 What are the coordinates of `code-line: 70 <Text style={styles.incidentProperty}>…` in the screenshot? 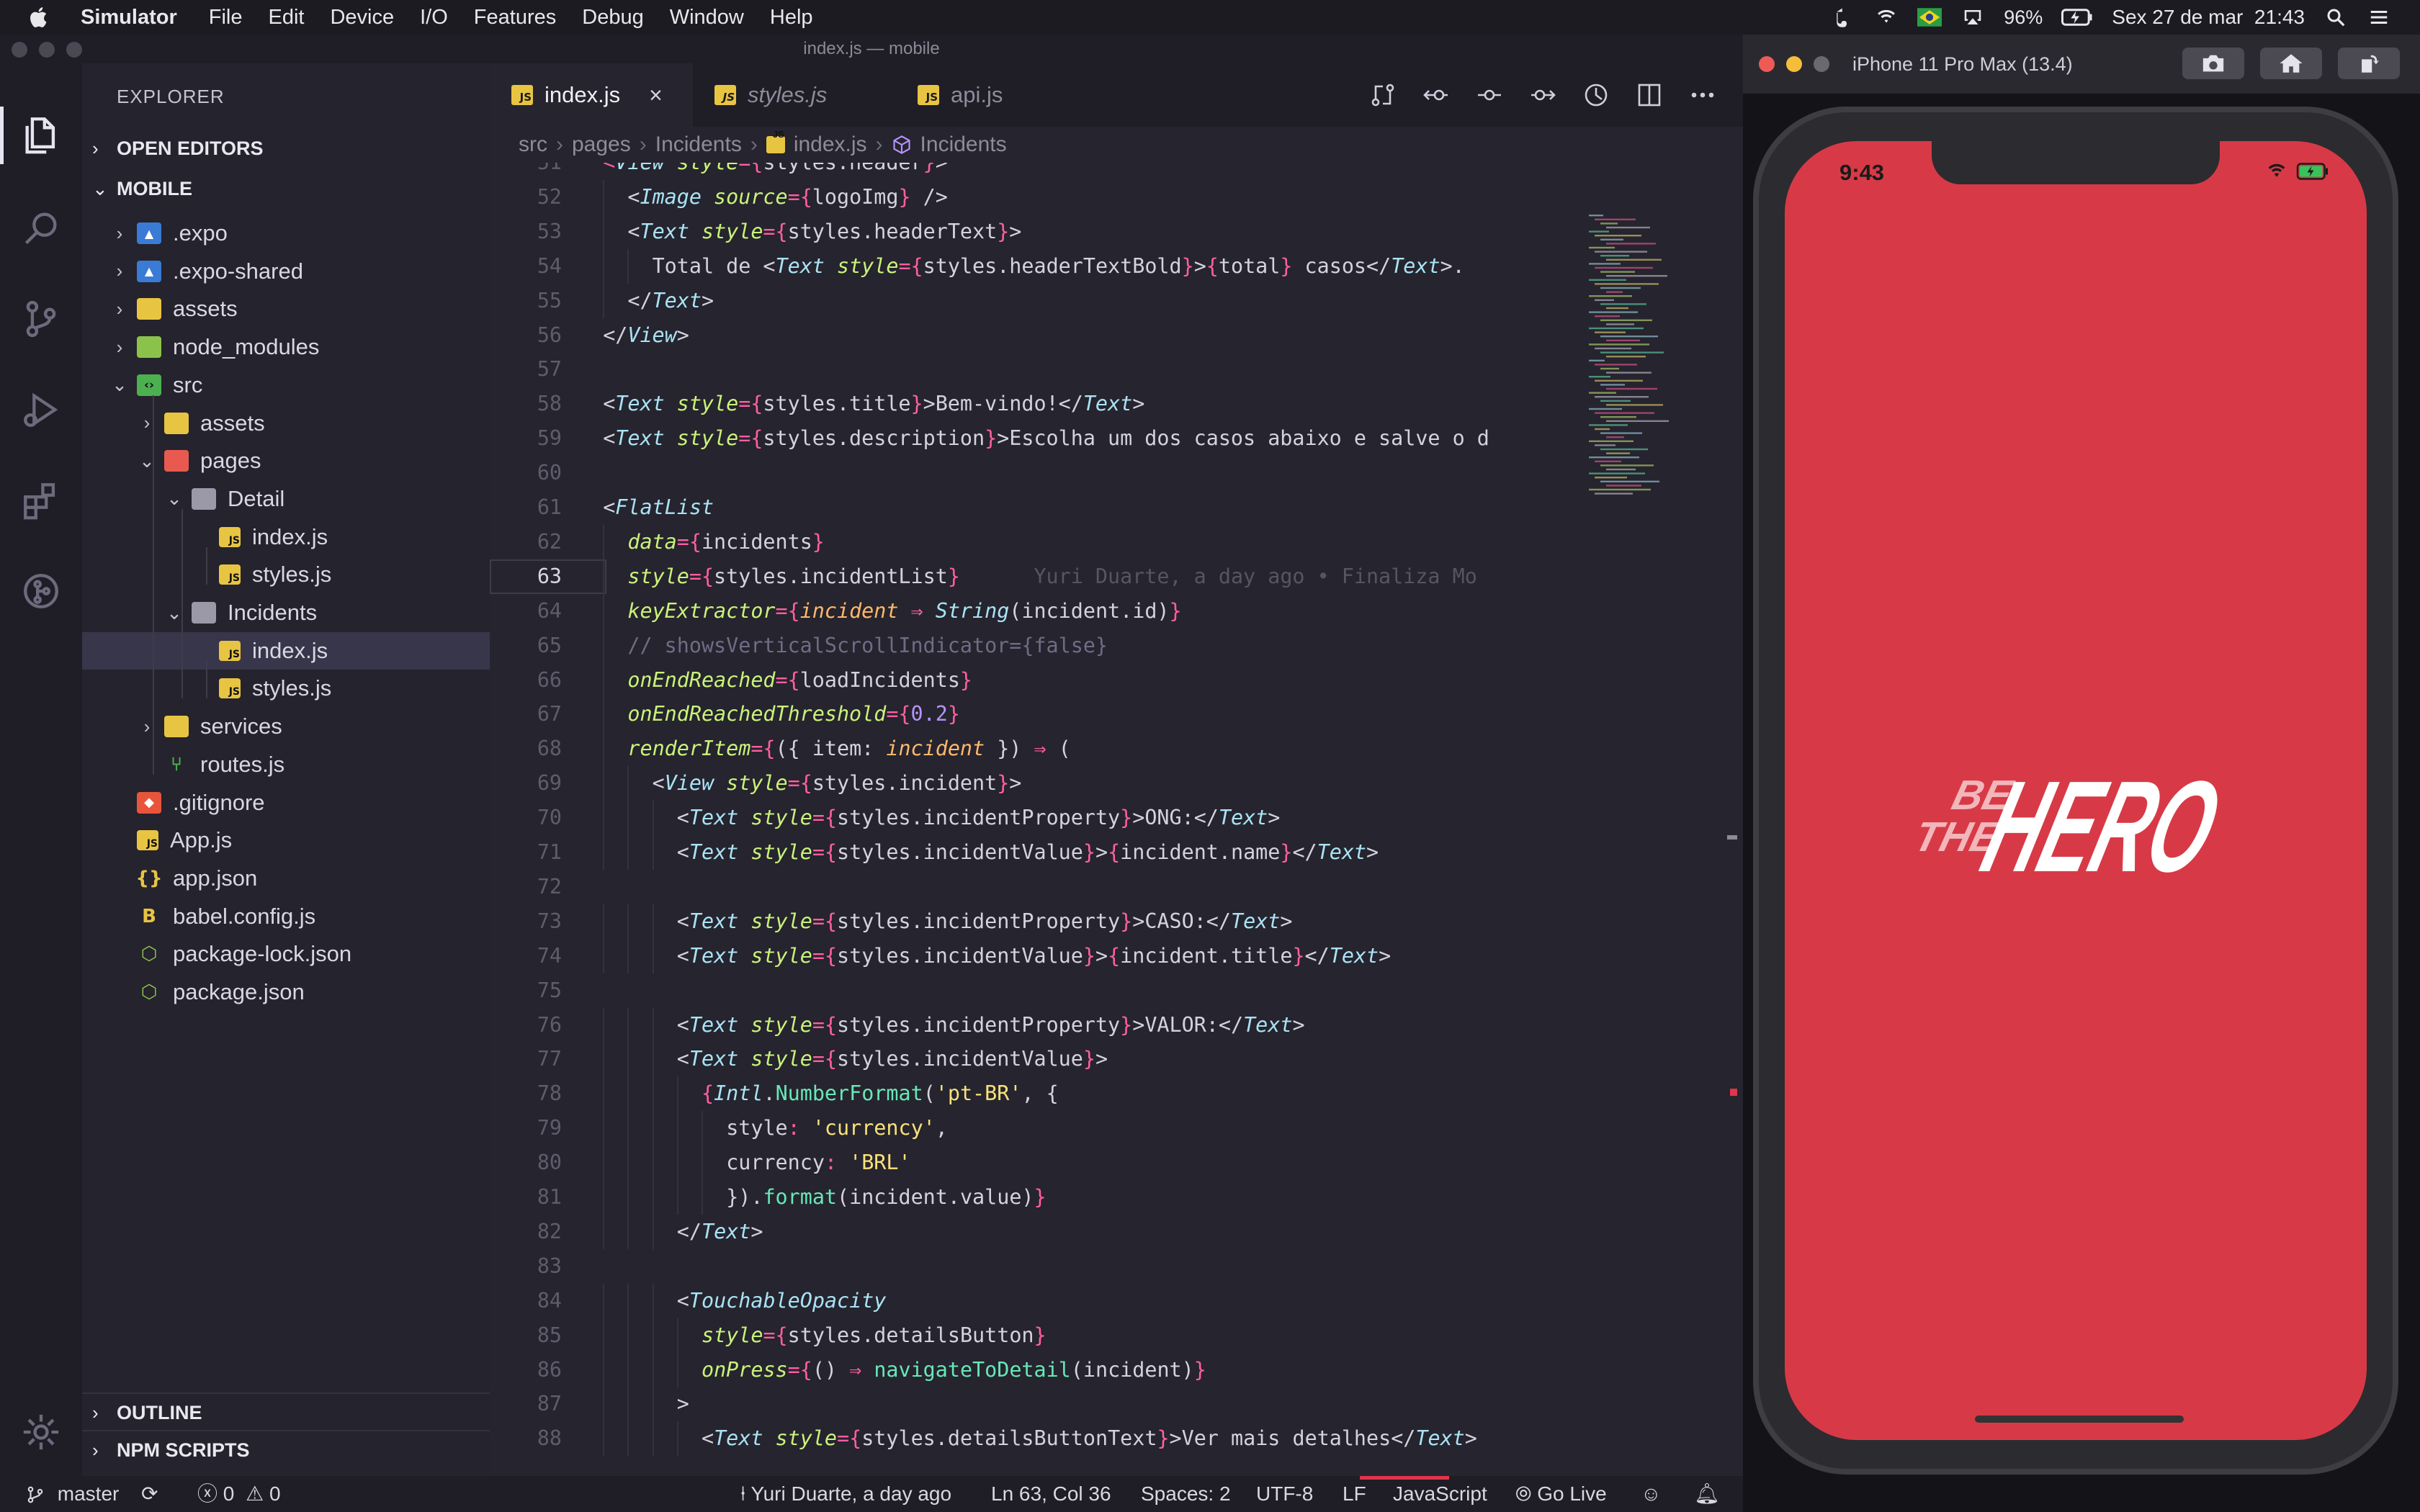 It's located at (1044, 818).